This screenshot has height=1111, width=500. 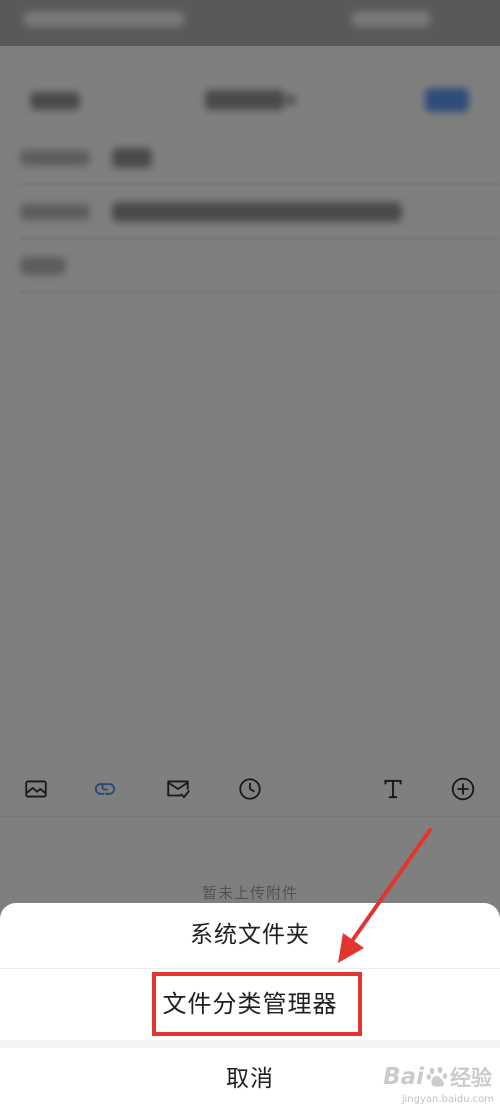 I want to click on baidu-jingyan-watermark: Bai 经验, so click(x=437, y=1077).